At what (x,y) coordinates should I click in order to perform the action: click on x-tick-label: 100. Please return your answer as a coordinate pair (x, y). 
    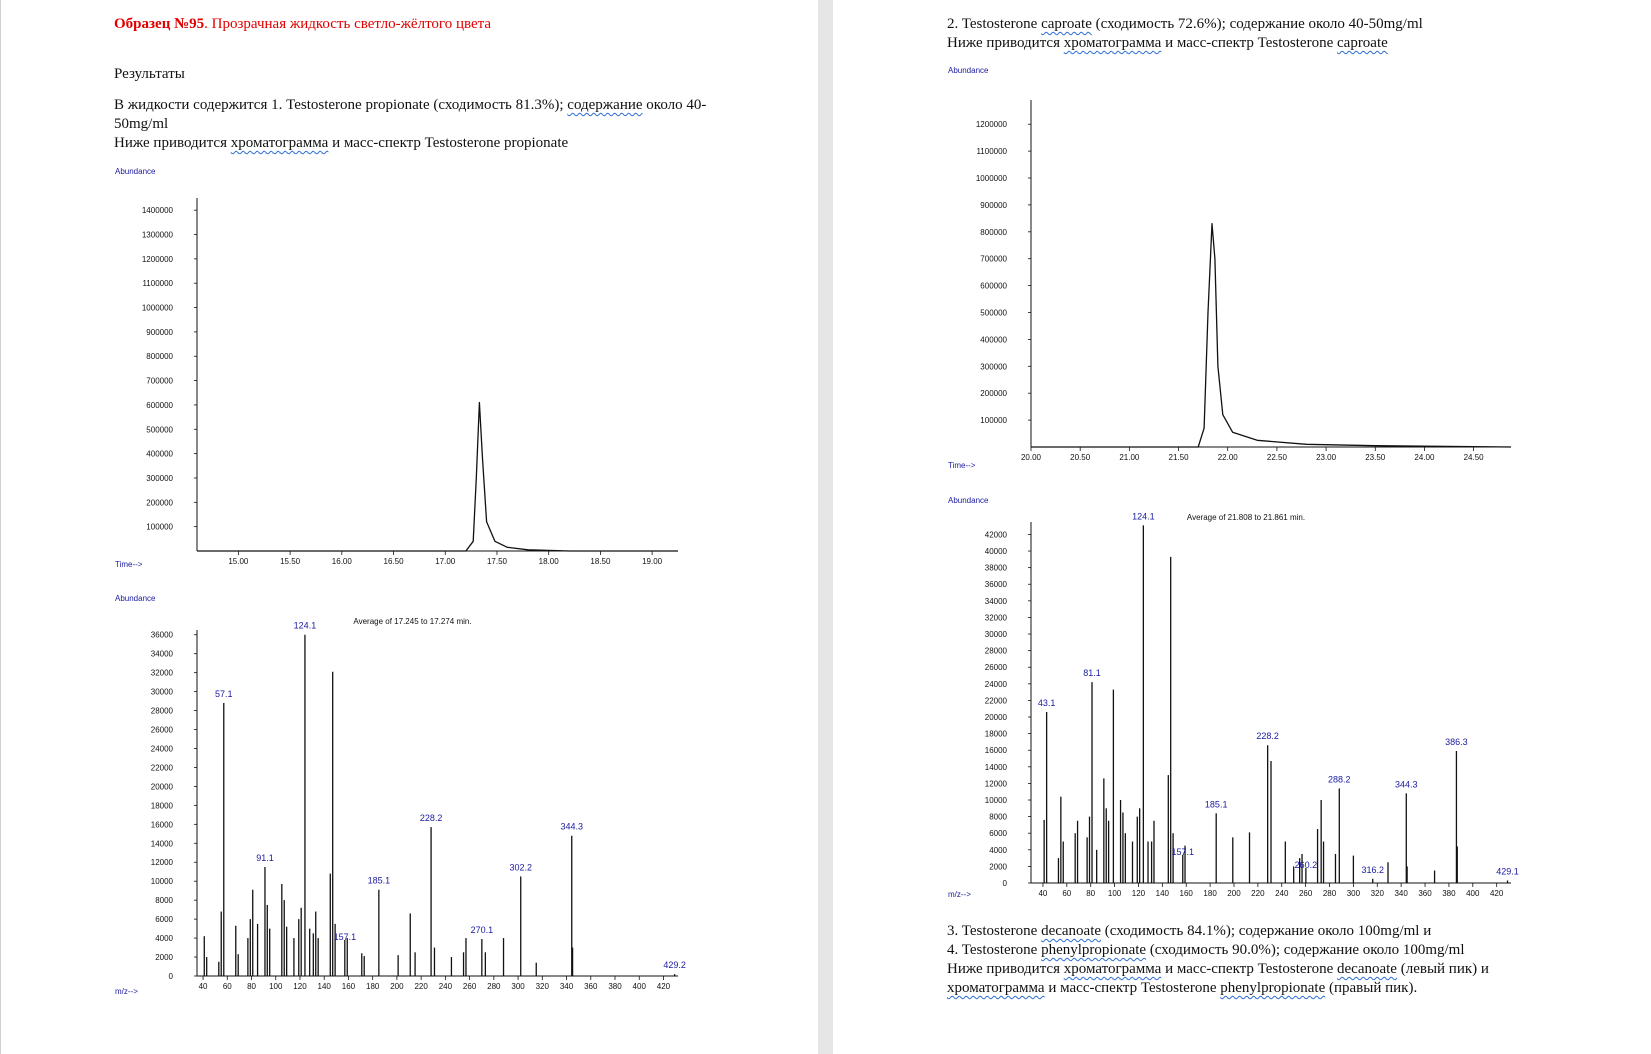
    Looking at the image, I should click on (1115, 893).